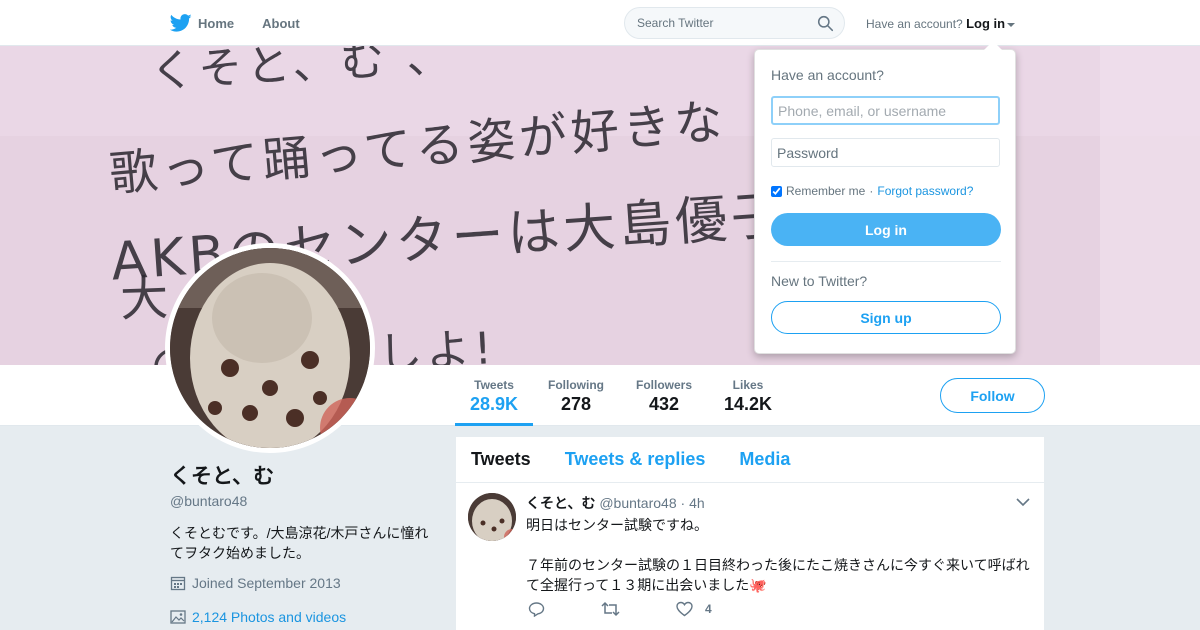  I want to click on tweet-avatar, so click(492, 517).